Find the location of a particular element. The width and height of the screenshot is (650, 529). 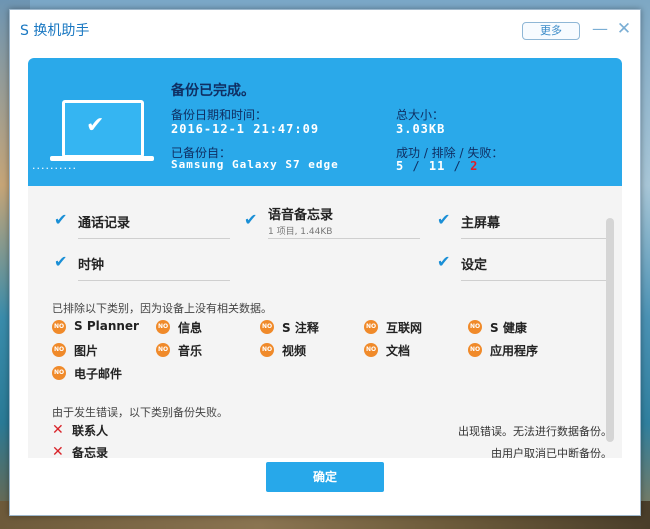

failed-note: 由于发生错误，以下类别备份失败。 is located at coordinates (140, 412).